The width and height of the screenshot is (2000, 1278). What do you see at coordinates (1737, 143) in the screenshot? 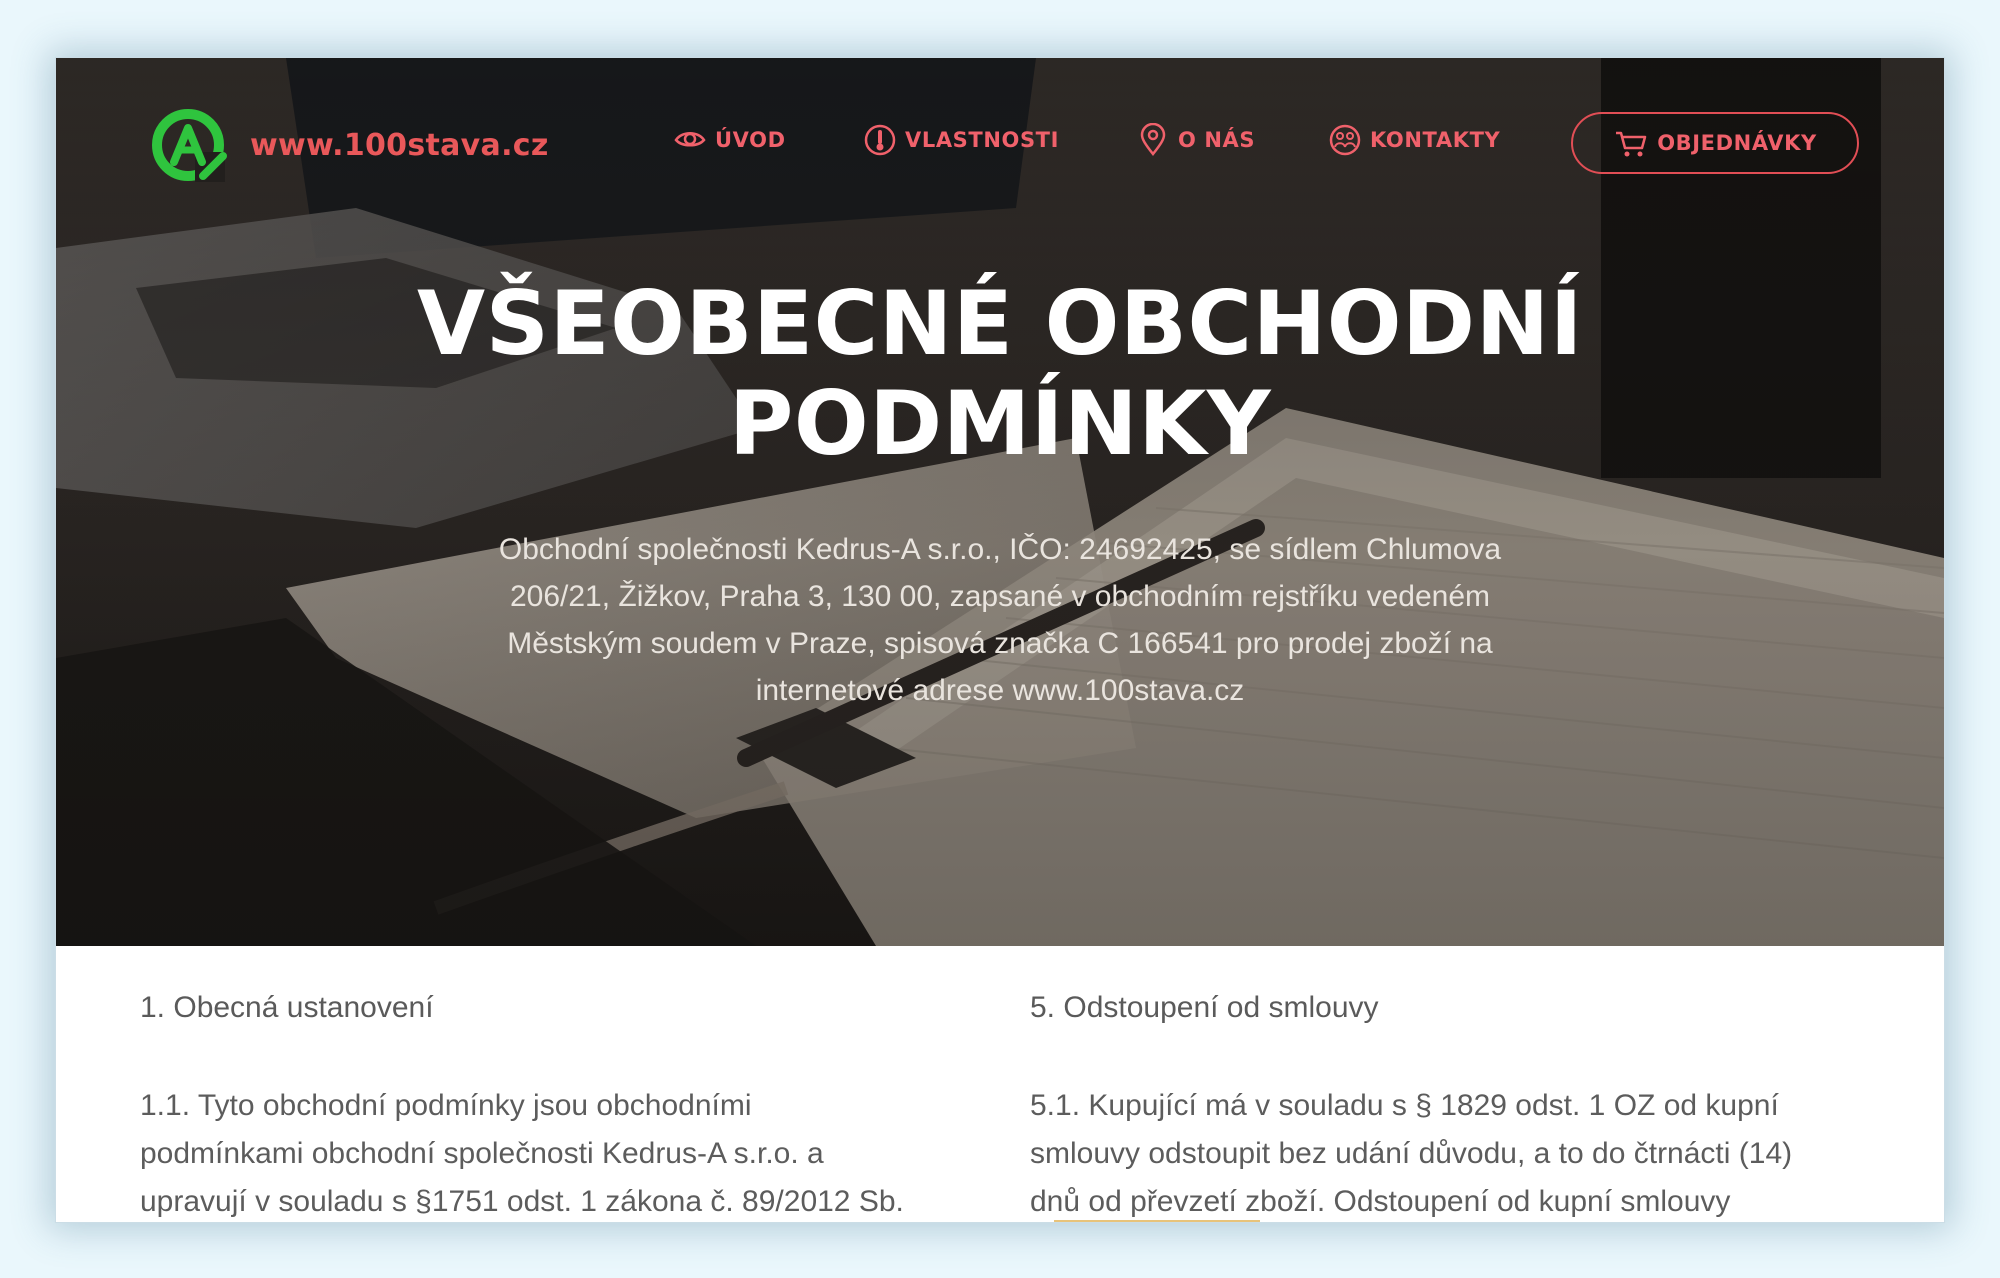
I see `orders-button-label: OBJEDNÁVKY` at bounding box center [1737, 143].